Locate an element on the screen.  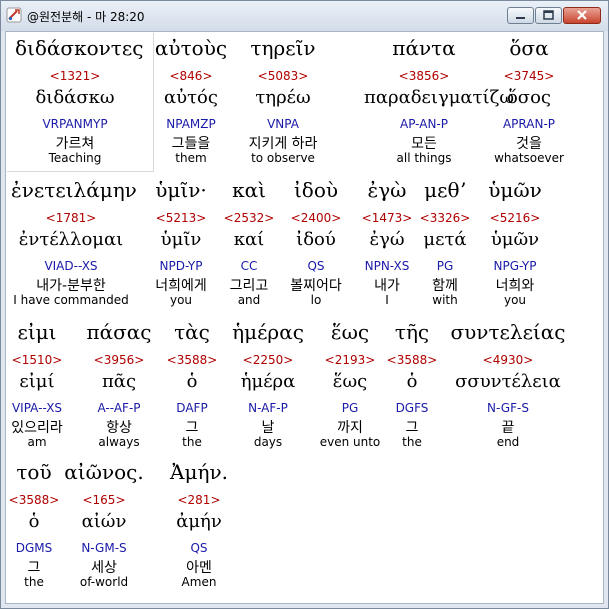
strong-number: <281> is located at coordinates (199, 500).